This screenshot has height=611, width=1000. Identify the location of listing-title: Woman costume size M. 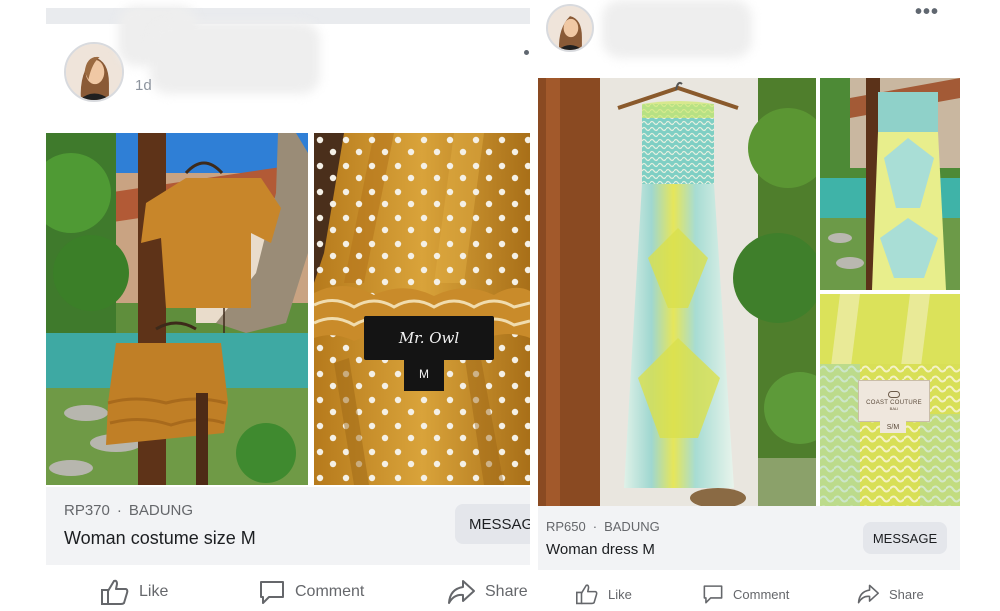
(160, 538).